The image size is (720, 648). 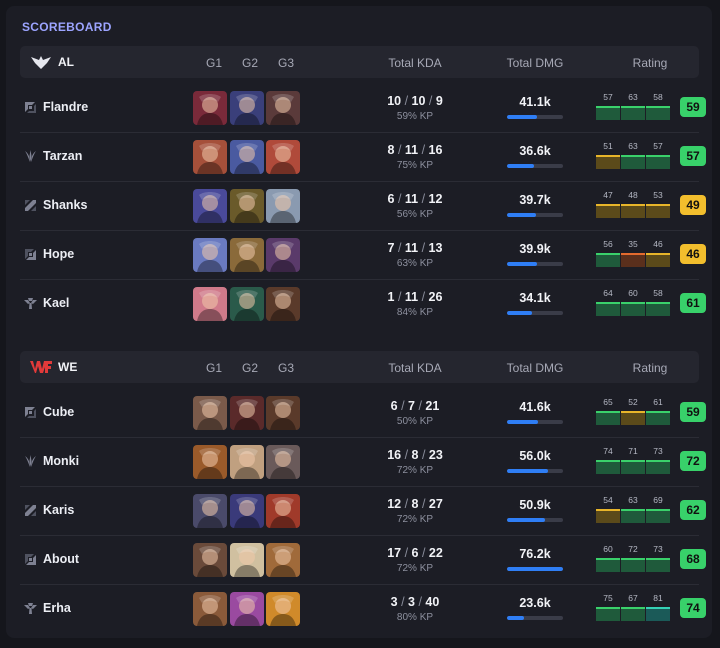 I want to click on total-kda: 1 / 11 / 26, so click(x=415, y=297).